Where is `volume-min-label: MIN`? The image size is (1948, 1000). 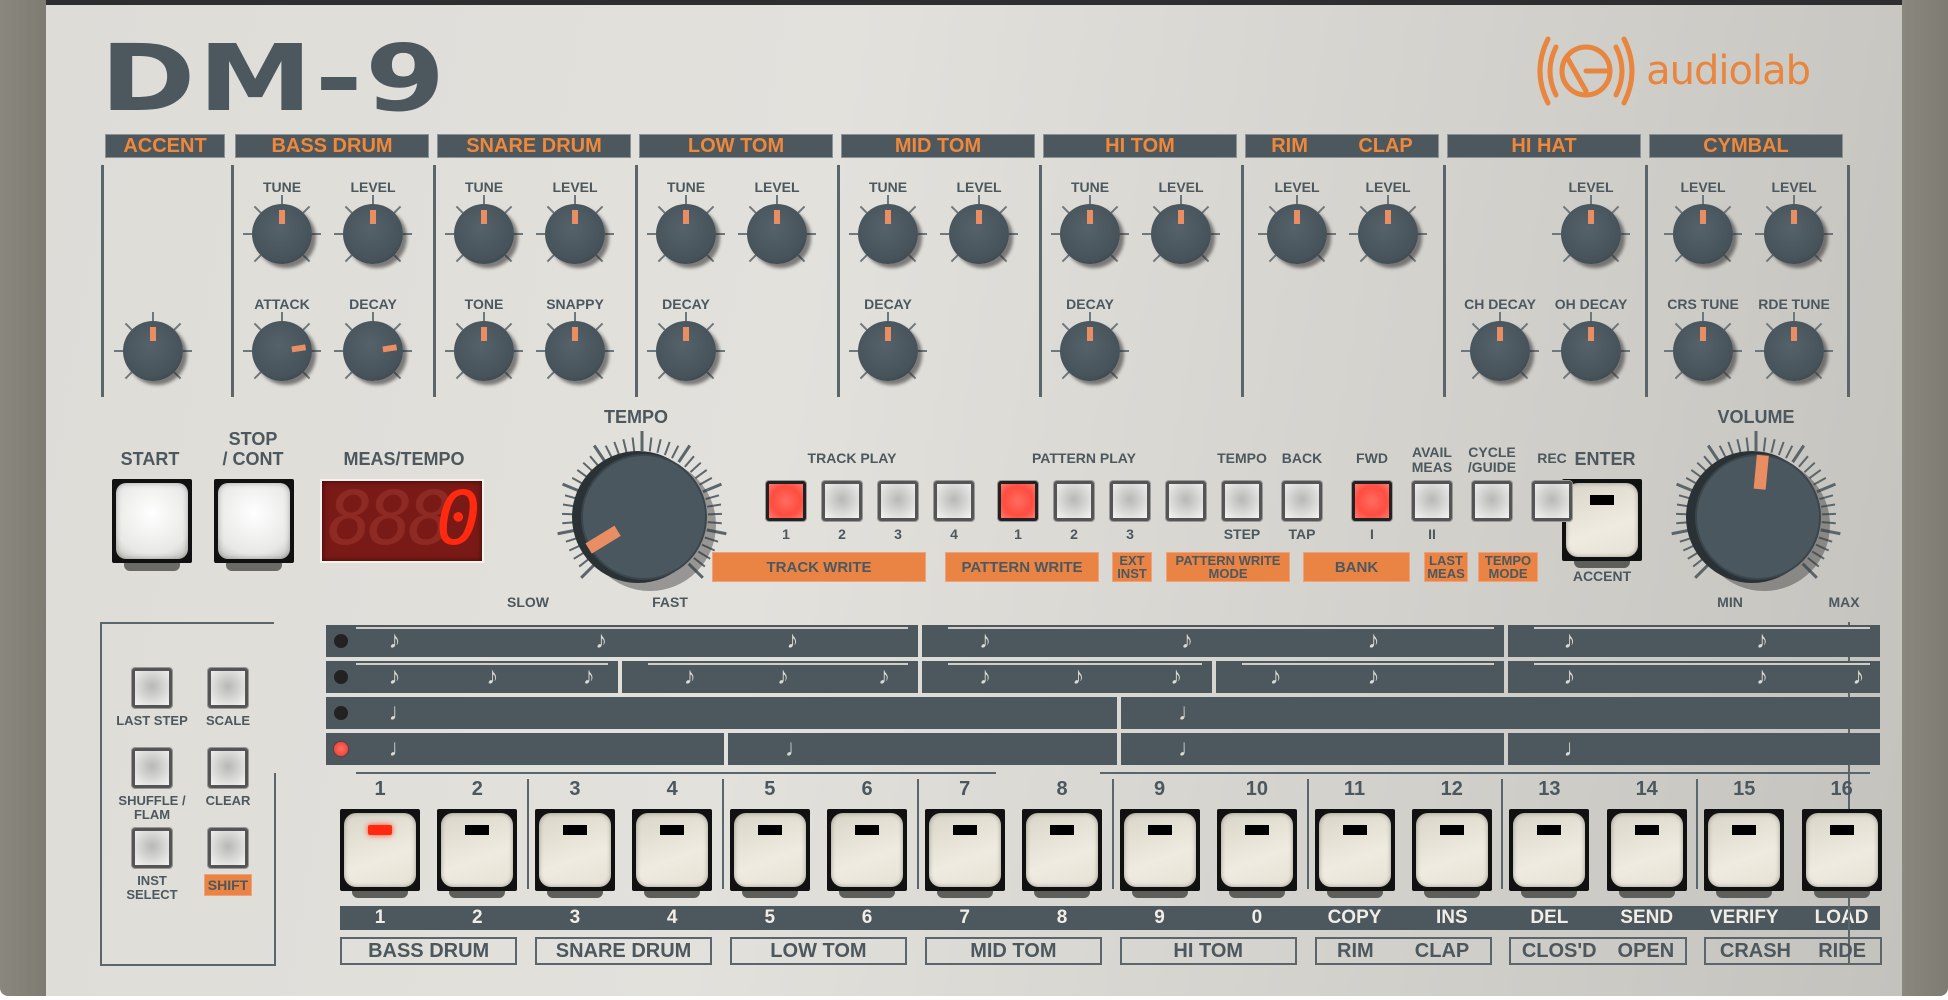 volume-min-label: MIN is located at coordinates (1730, 602).